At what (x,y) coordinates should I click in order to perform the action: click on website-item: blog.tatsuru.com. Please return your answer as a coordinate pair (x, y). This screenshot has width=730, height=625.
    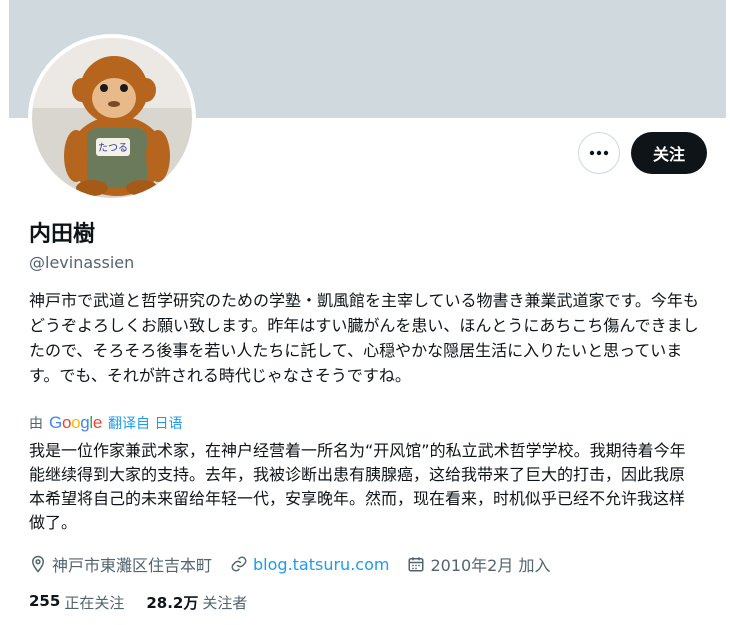
    Looking at the image, I should click on (309, 564).